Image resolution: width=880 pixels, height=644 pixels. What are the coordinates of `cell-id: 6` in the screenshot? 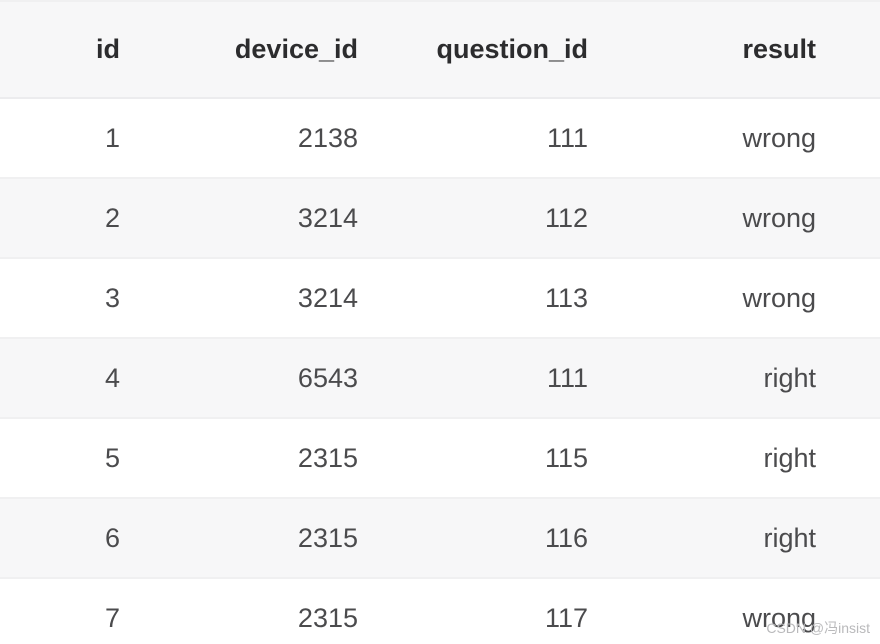 It's located at (93, 538).